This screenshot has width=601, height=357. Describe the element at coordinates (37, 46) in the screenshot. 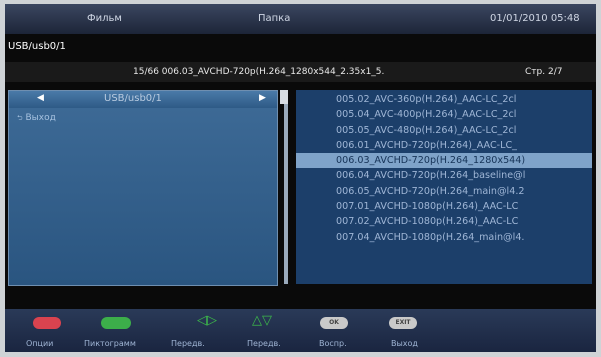

I see `current-path: USB/usb0/1` at that location.